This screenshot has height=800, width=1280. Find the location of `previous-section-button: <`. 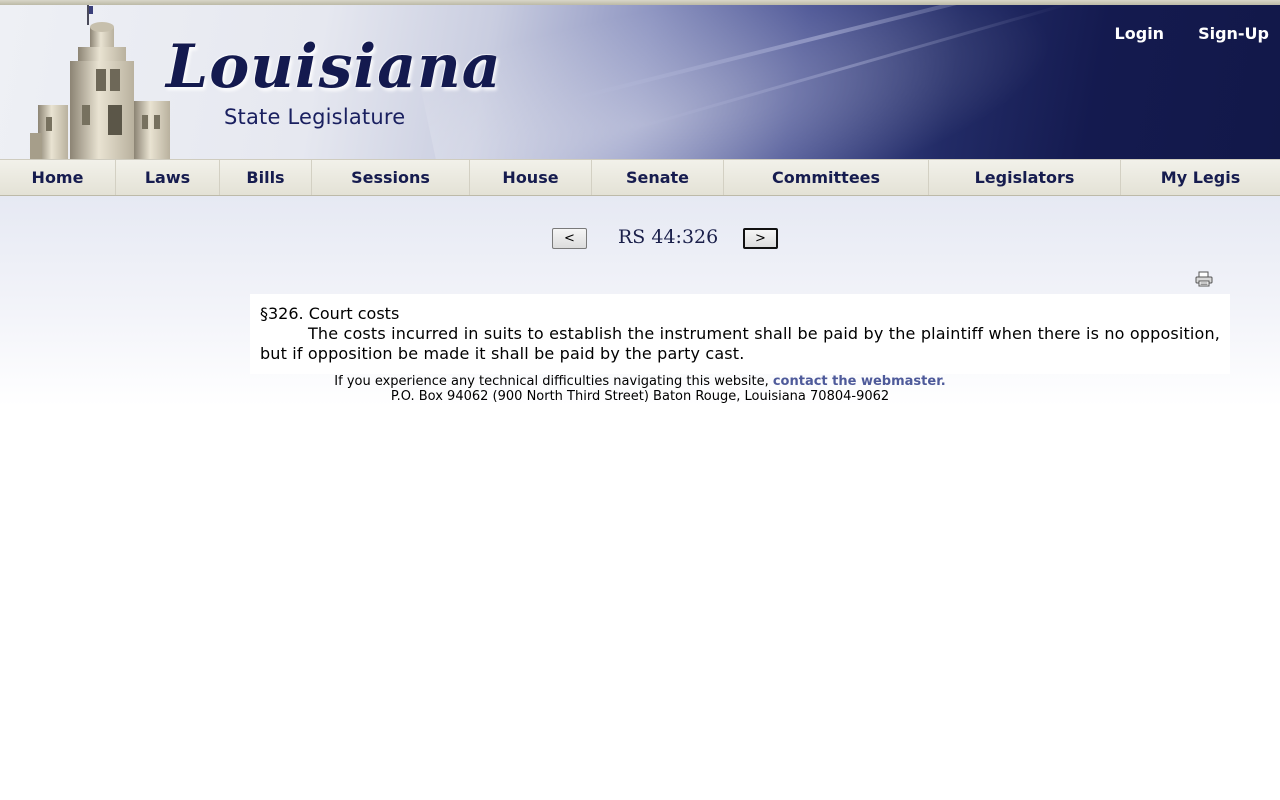

previous-section-button: < is located at coordinates (569, 238).